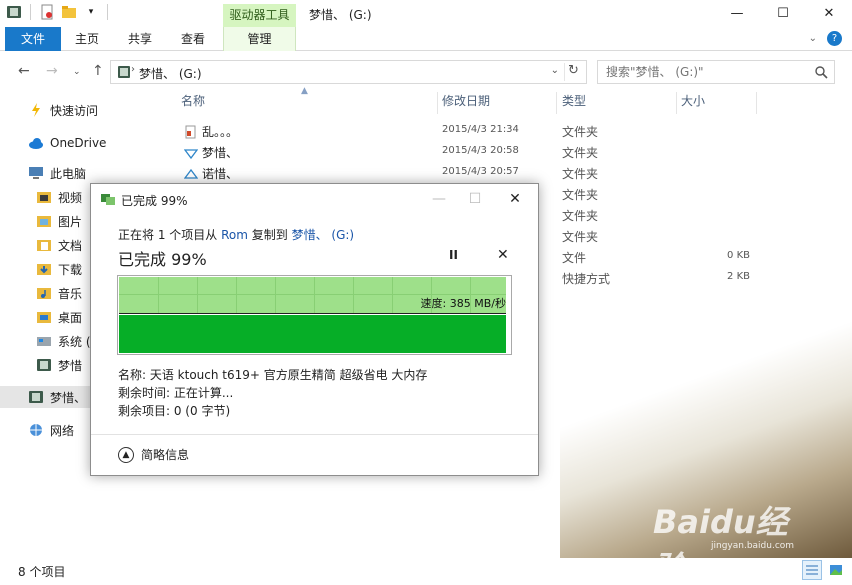  I want to click on download-folder-icon, so click(44, 269).